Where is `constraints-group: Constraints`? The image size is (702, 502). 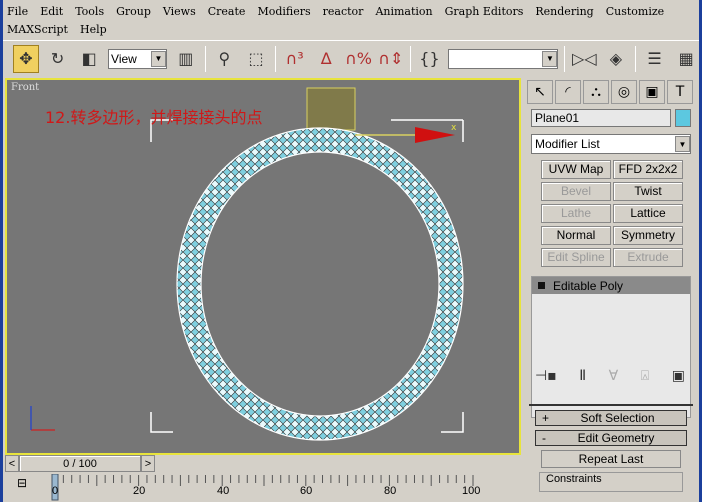 constraints-group: Constraints is located at coordinates (611, 482).